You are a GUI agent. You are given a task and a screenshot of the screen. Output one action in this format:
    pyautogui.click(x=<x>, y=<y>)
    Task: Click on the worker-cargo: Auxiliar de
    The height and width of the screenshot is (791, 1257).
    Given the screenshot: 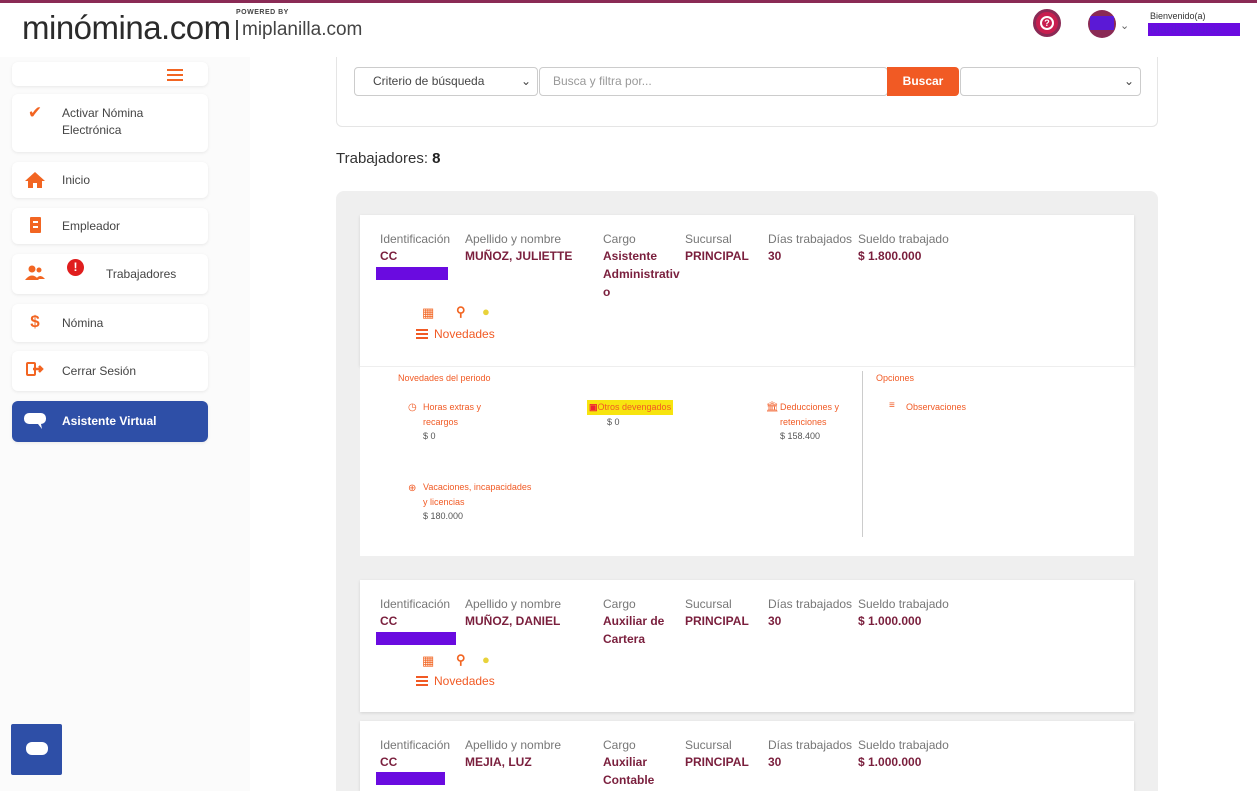 What is the action you would take?
    pyautogui.click(x=634, y=621)
    